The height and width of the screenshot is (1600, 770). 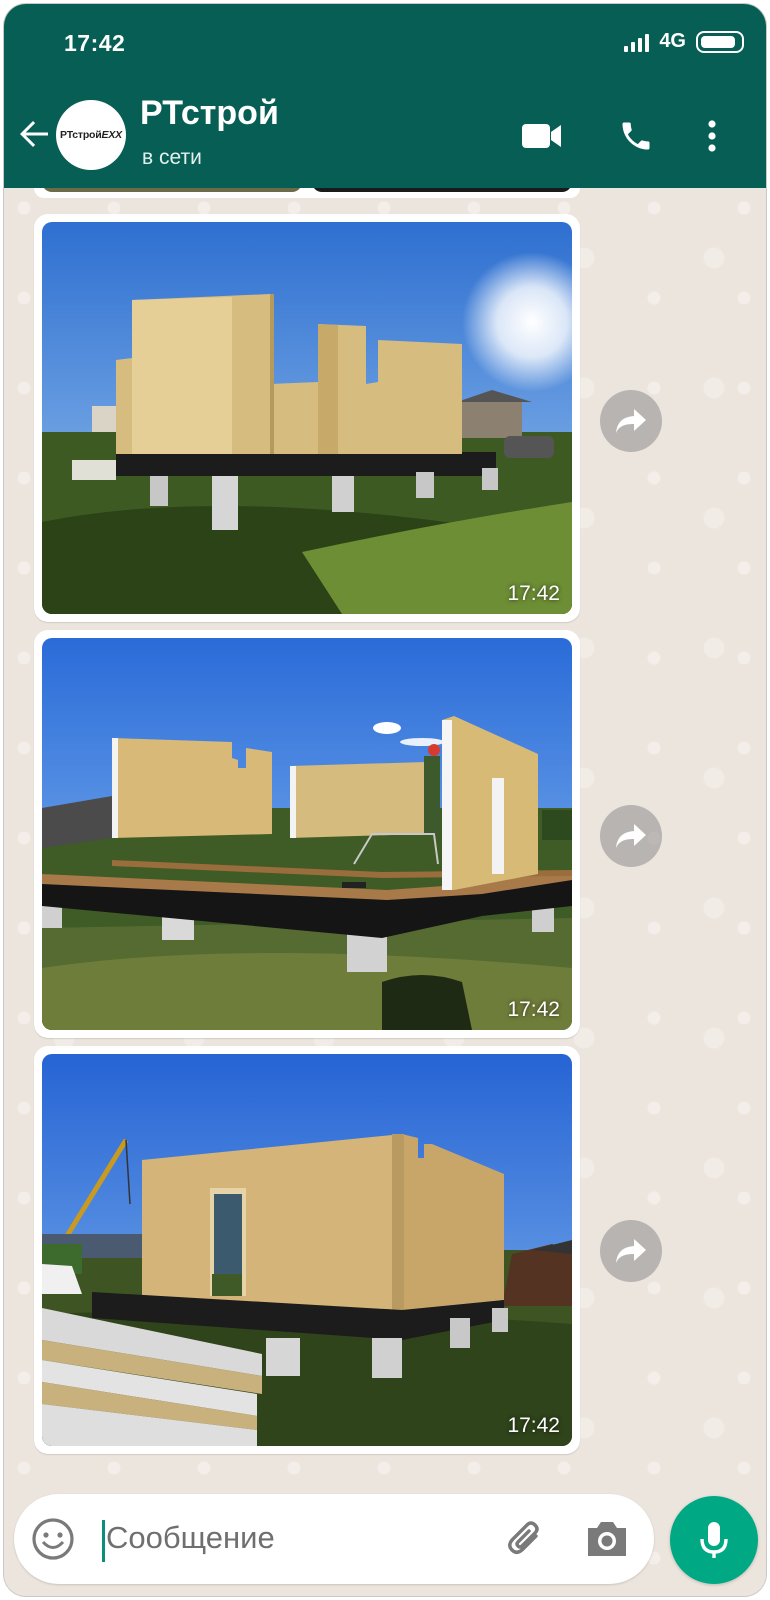 I want to click on voice-call-icon, so click(x=636, y=136).